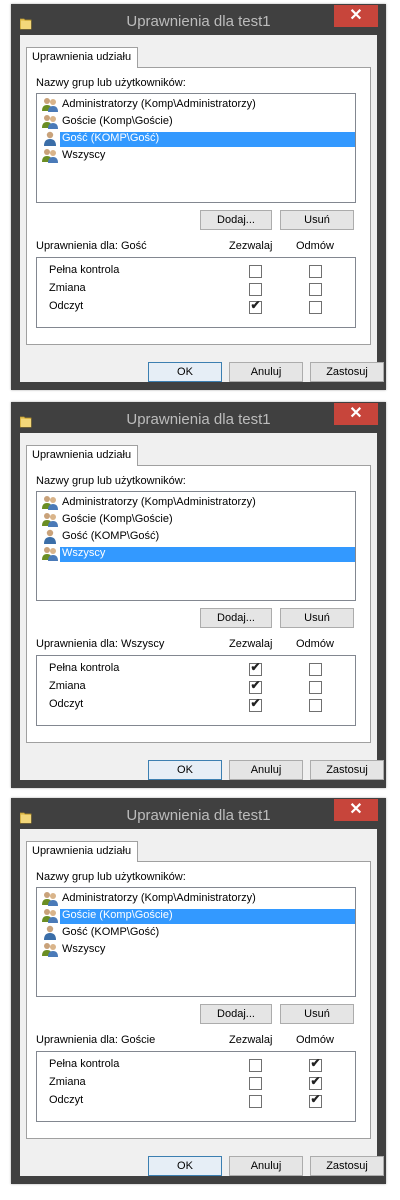  Describe the element at coordinates (196, 292) in the screenshot. I see `permissions-list: Pełna kontrola Zmiana Odczyt ✔` at that location.